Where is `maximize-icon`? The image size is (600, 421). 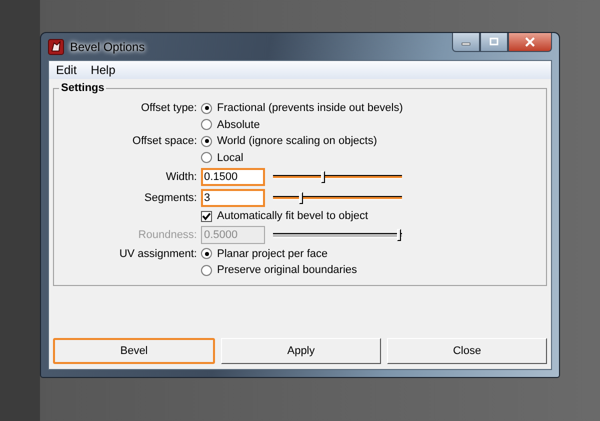
maximize-icon is located at coordinates (494, 42).